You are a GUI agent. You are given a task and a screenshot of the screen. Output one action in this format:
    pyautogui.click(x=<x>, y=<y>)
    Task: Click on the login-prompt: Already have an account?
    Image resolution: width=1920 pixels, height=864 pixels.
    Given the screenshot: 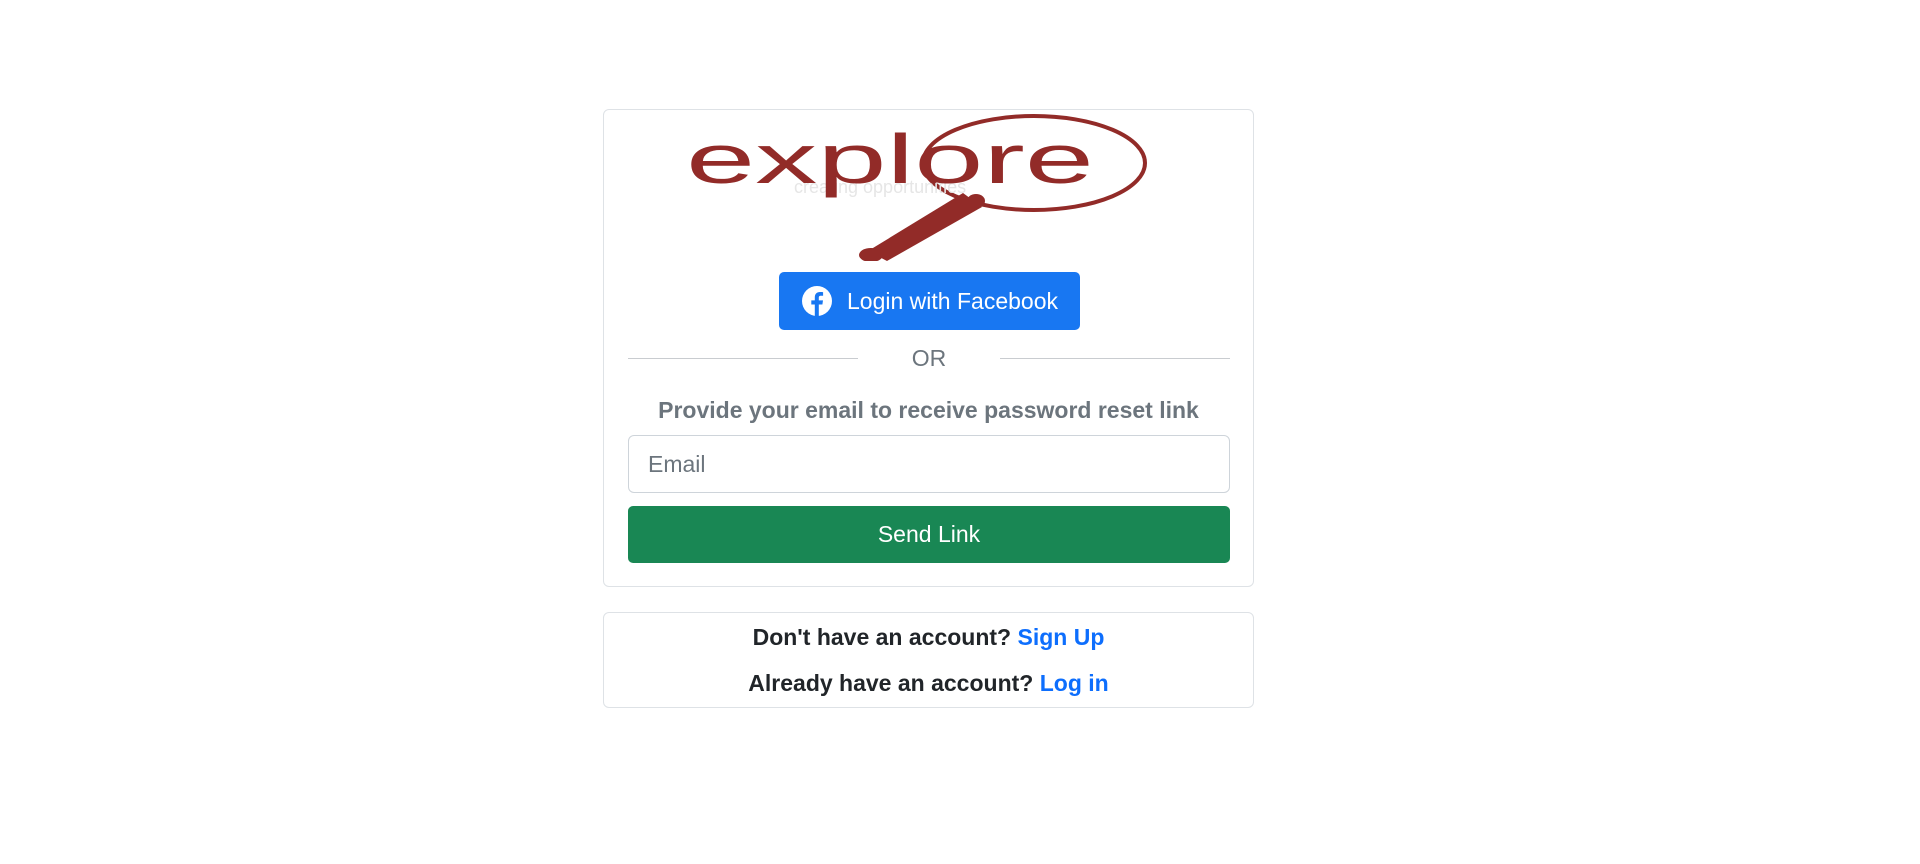 What is the action you would take?
    pyautogui.click(x=891, y=683)
    